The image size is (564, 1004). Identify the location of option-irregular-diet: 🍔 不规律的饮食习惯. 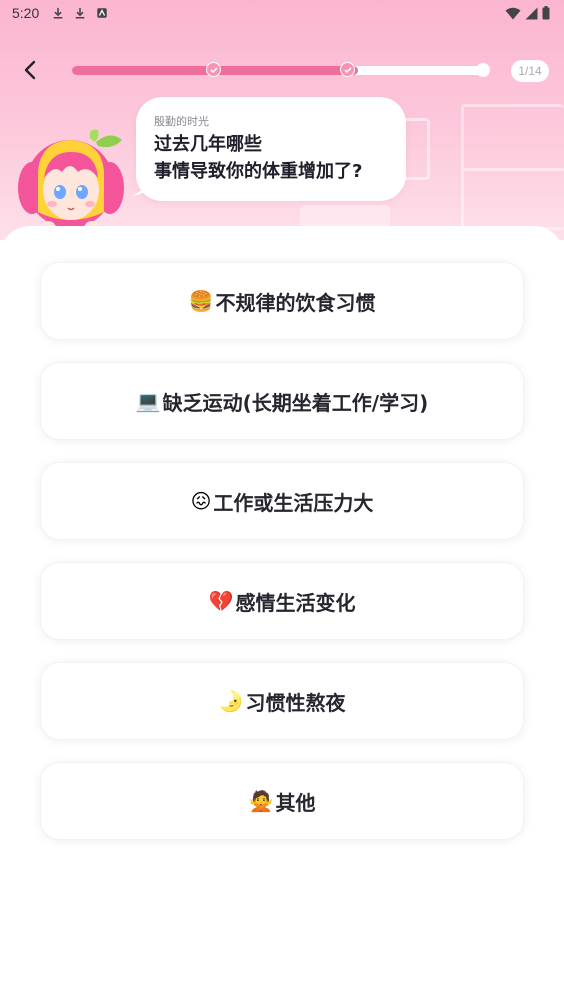
(282, 301).